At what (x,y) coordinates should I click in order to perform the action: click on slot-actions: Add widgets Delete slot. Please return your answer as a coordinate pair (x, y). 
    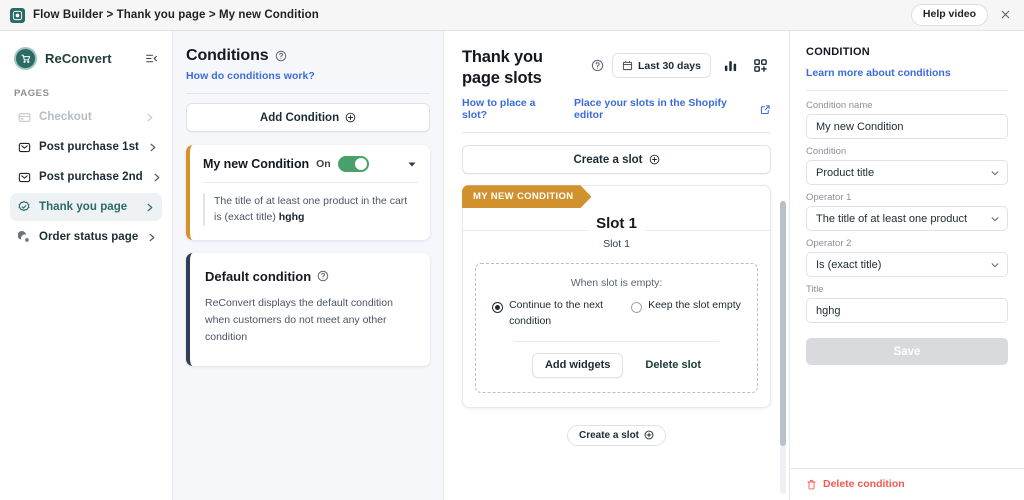
    Looking at the image, I should click on (616, 365).